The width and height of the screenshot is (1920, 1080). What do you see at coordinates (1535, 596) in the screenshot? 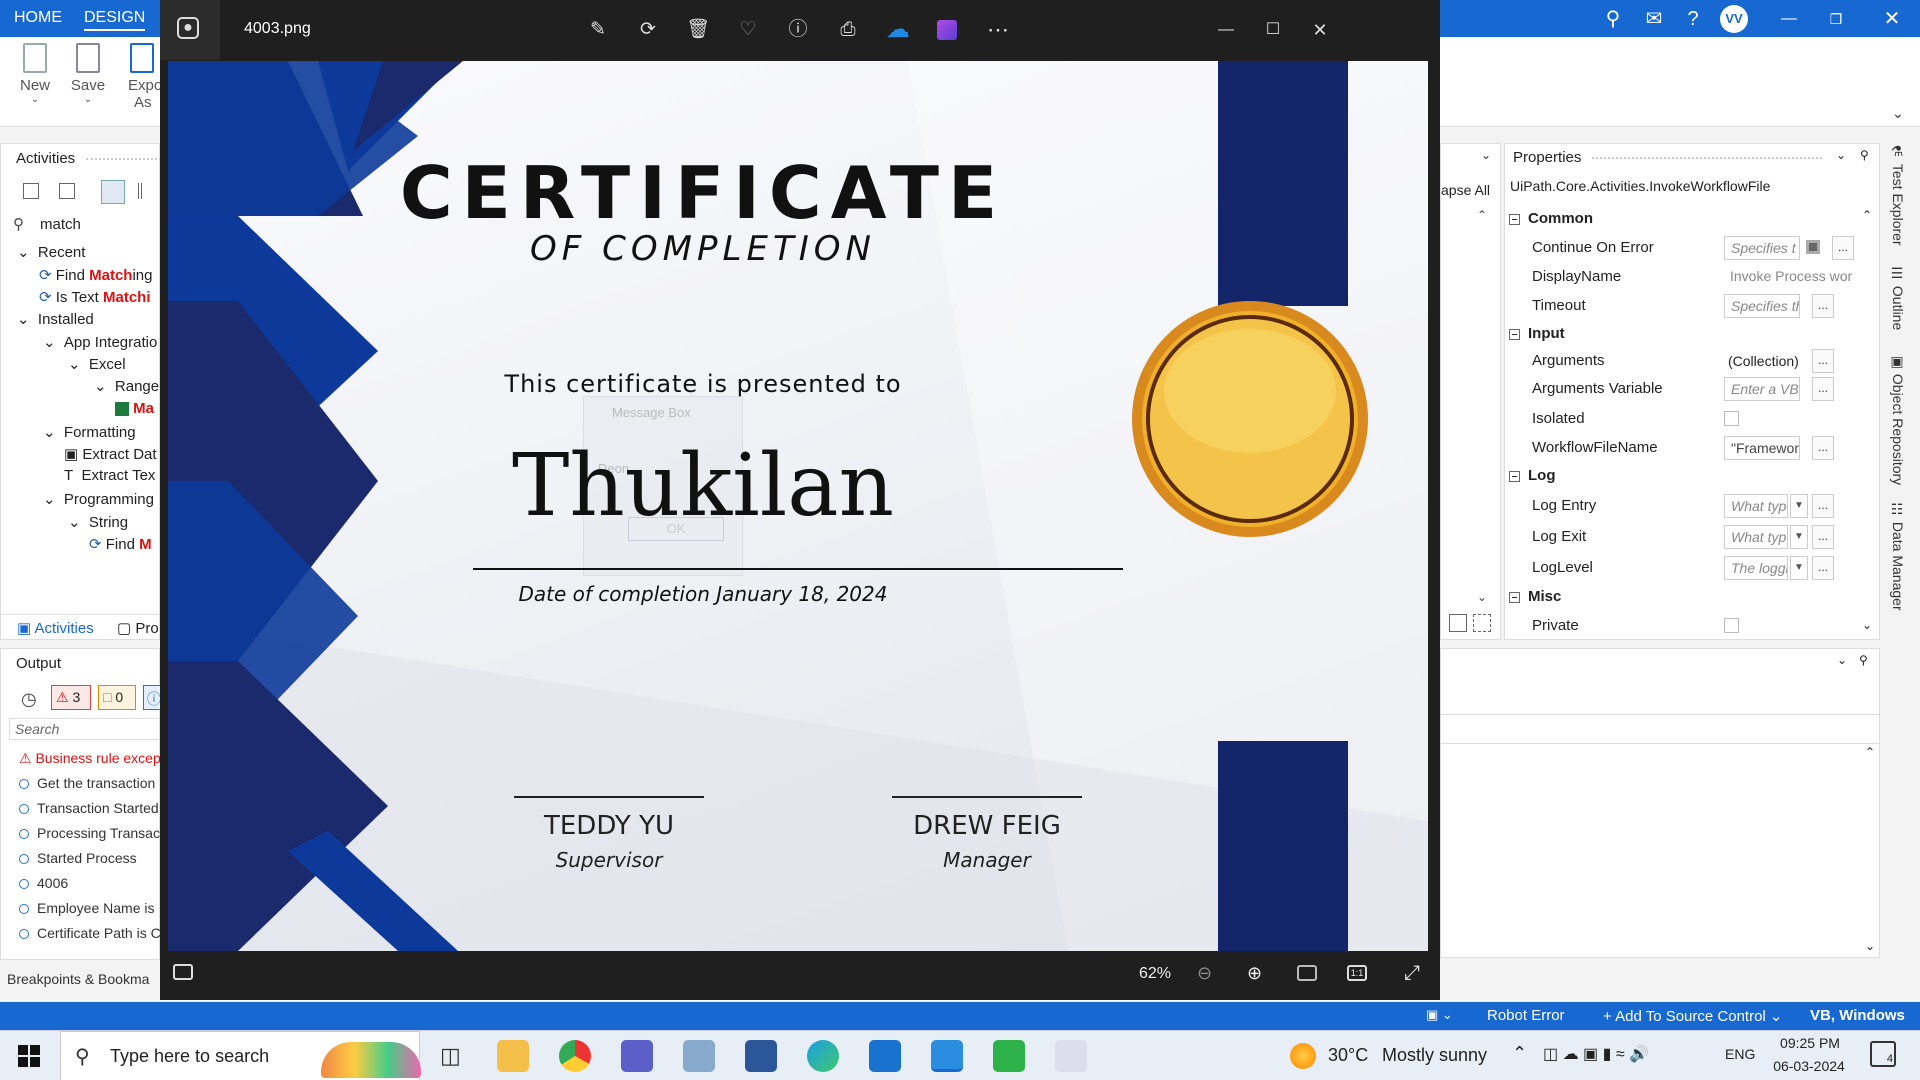
I see `category-misc: Misc` at bounding box center [1535, 596].